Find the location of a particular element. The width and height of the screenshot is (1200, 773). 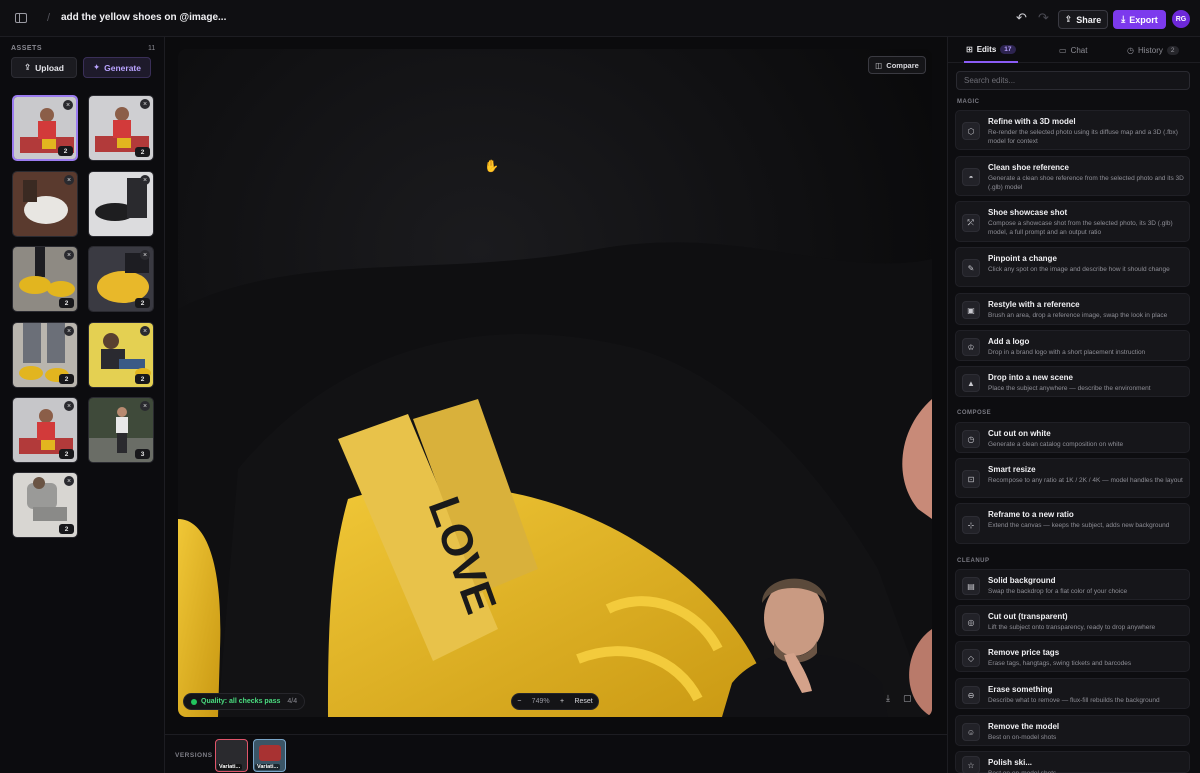

upload-button: ⇪ Upload is located at coordinates (44, 67).